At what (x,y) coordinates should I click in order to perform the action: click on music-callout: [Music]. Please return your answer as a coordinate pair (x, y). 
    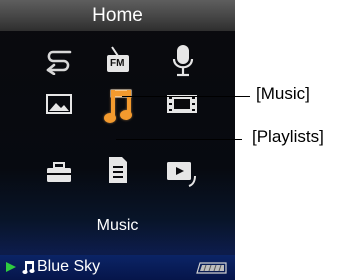
    Looking at the image, I should click on (283, 93).